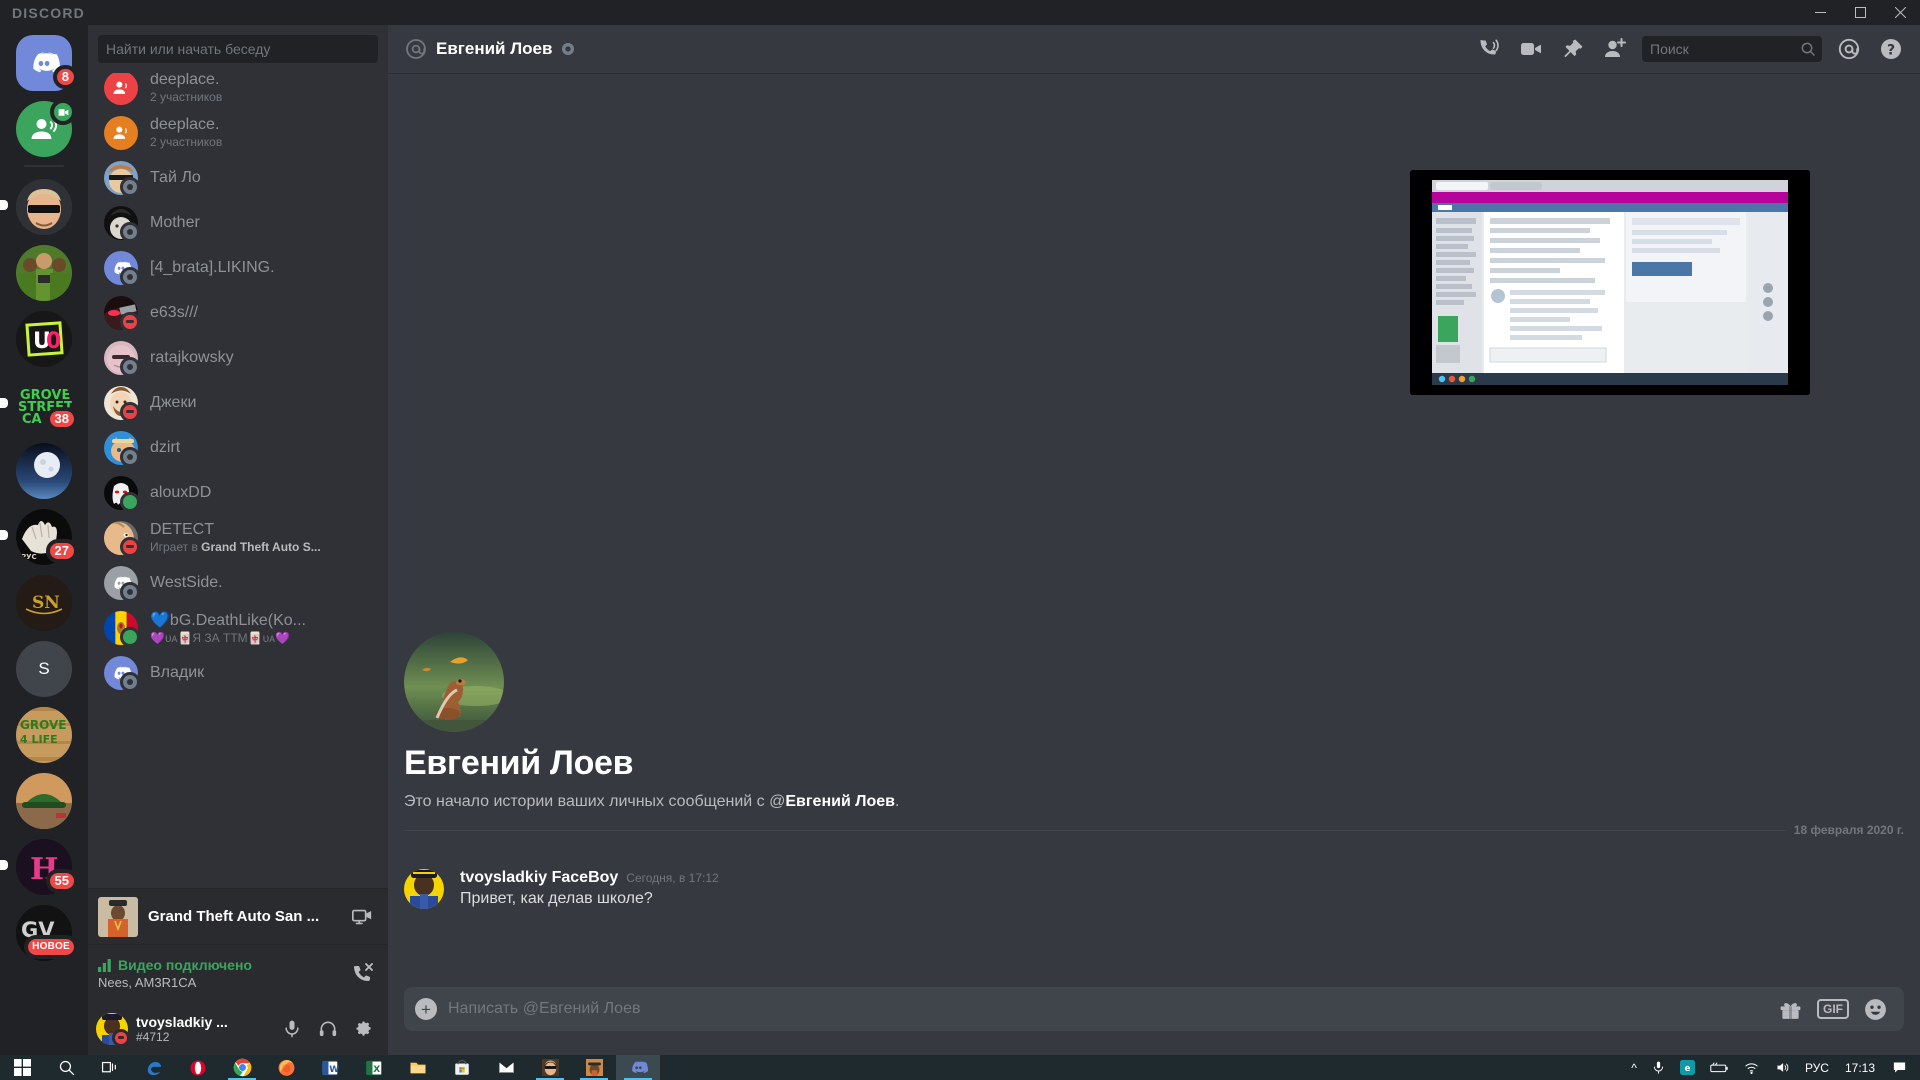 This screenshot has width=1920, height=1080. What do you see at coordinates (424, 889) in the screenshot?
I see `message-avatar` at bounding box center [424, 889].